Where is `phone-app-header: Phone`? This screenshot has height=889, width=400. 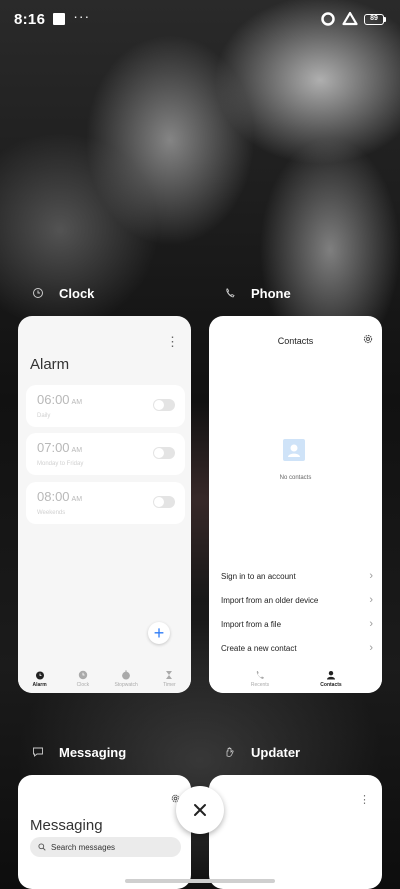
phone-app-header: Phone is located at coordinates (255, 293).